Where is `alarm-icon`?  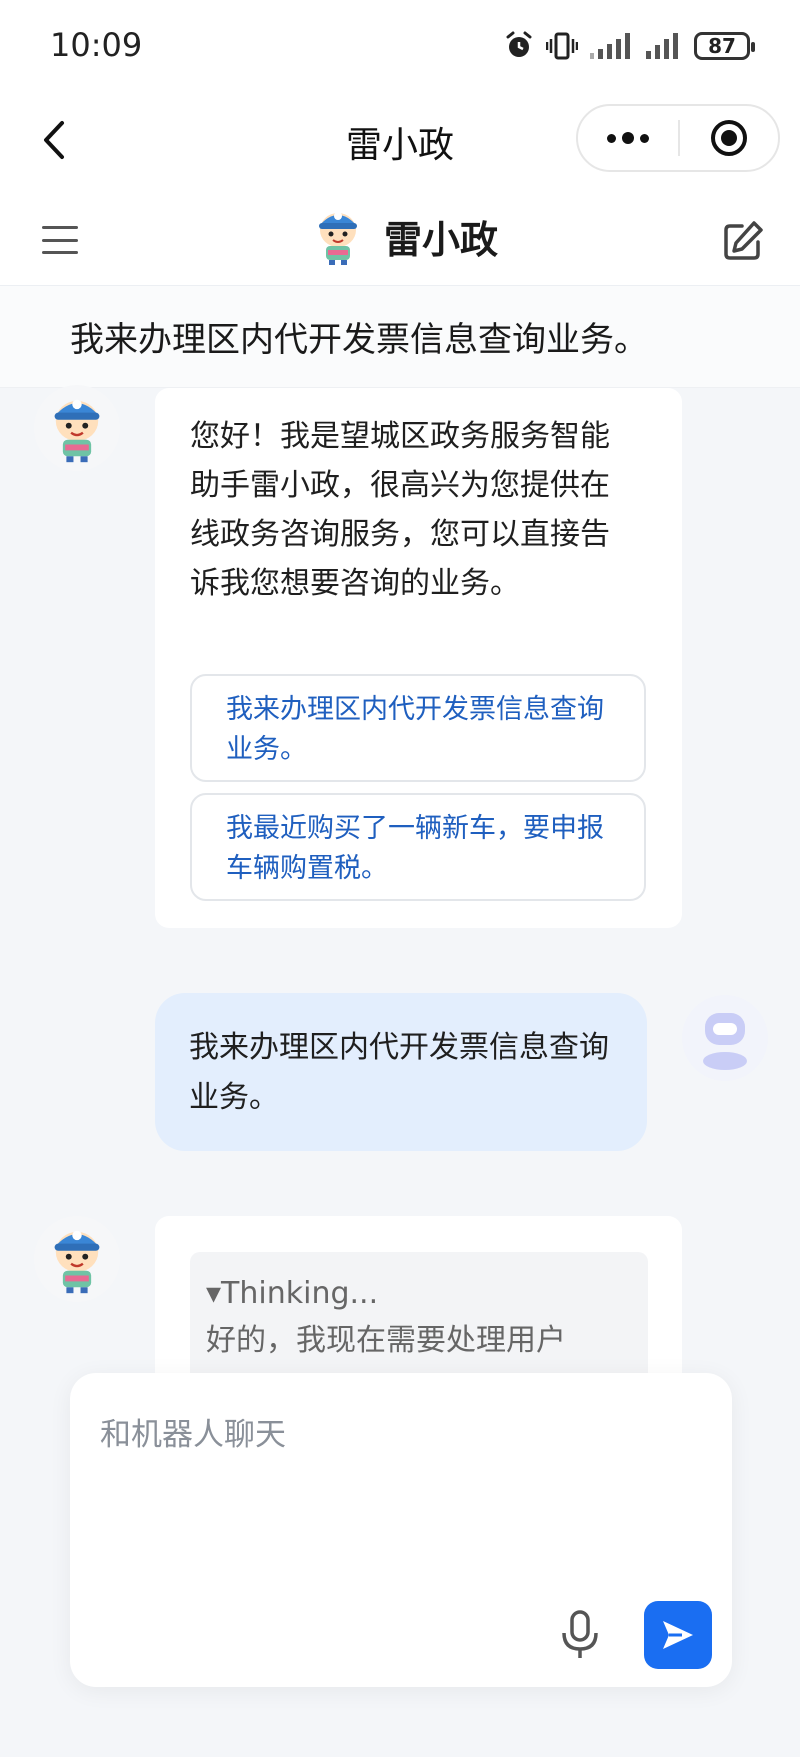
alarm-icon is located at coordinates (519, 44).